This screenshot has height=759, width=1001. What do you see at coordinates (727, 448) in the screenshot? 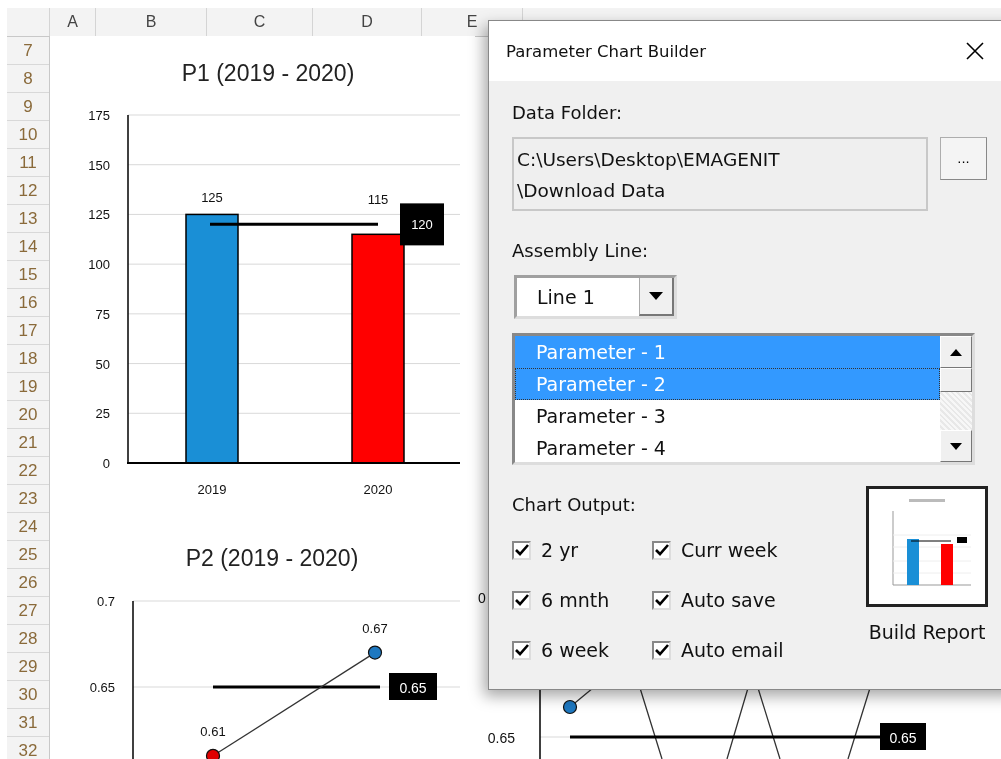
I see `list-item: Parameter - 4` at bounding box center [727, 448].